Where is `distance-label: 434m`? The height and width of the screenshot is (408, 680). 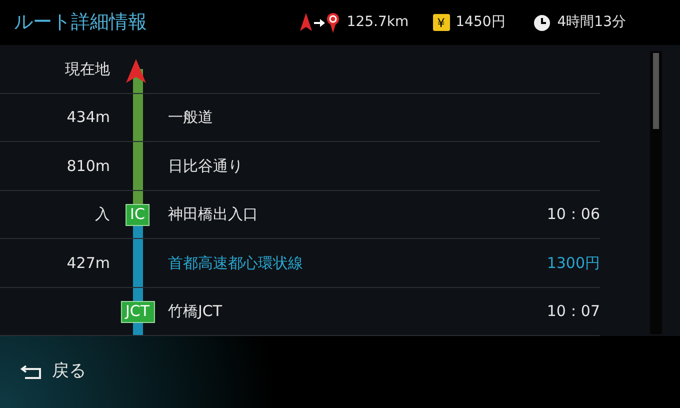 distance-label: 434m is located at coordinates (88, 117).